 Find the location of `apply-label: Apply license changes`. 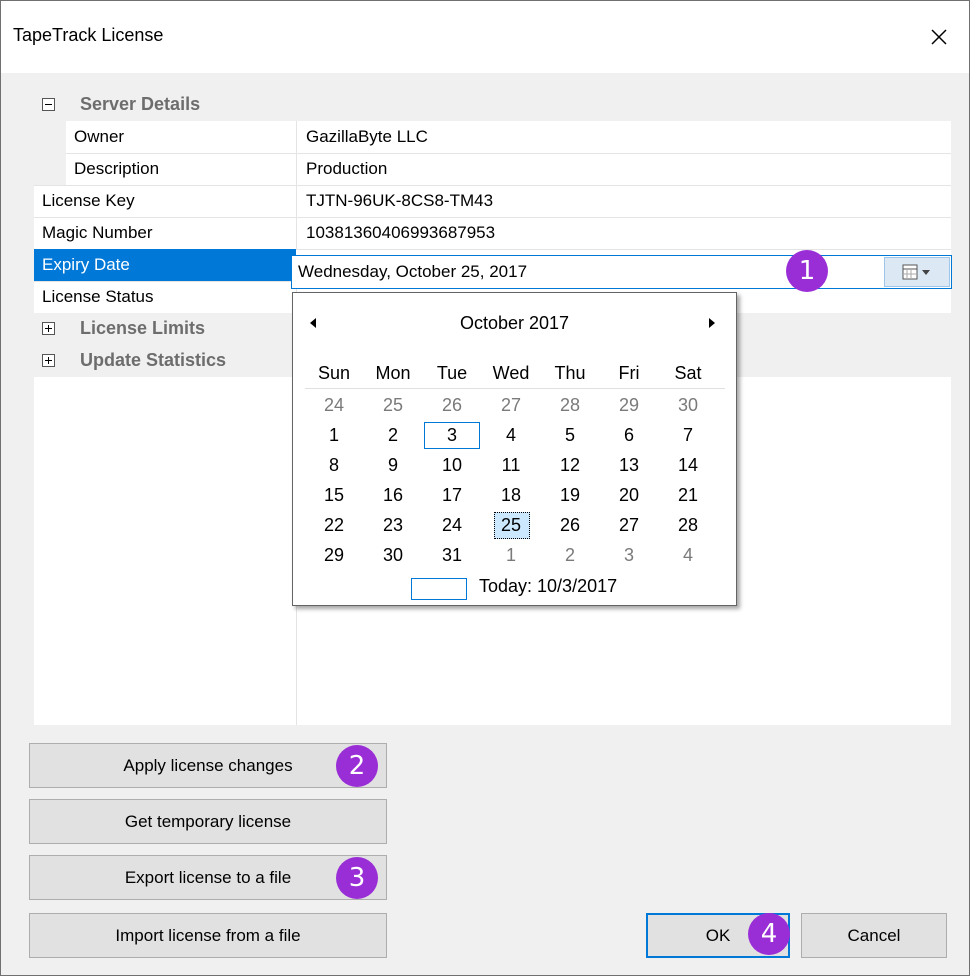

apply-label: Apply license changes is located at coordinates (208, 765).